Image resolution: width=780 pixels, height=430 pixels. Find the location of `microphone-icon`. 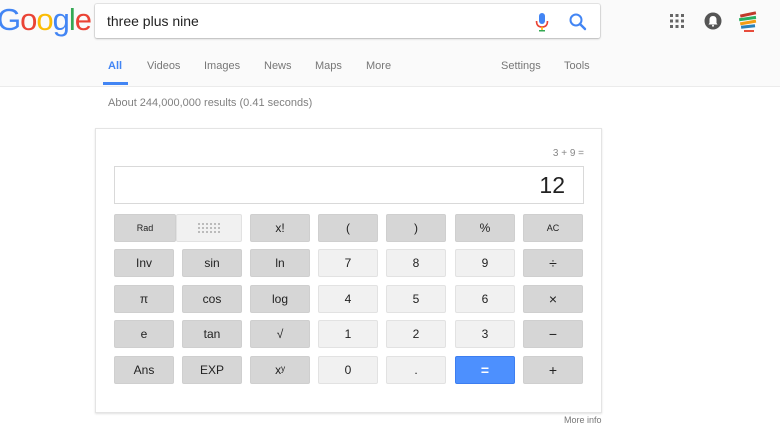

microphone-icon is located at coordinates (542, 22).